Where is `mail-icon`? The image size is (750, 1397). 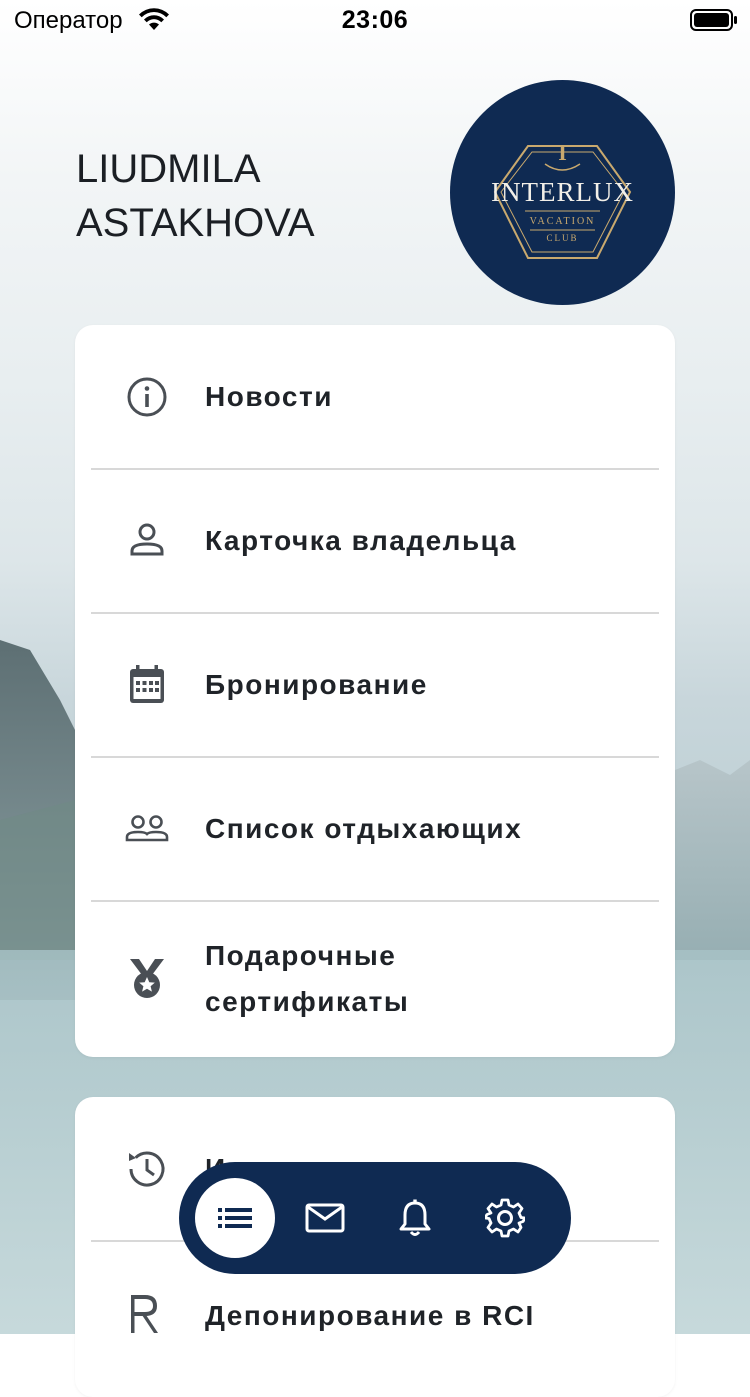
mail-icon is located at coordinates (325, 1218).